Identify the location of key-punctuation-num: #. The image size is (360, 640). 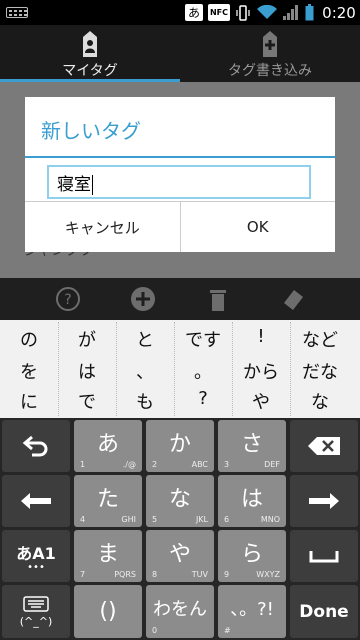
(227, 630).